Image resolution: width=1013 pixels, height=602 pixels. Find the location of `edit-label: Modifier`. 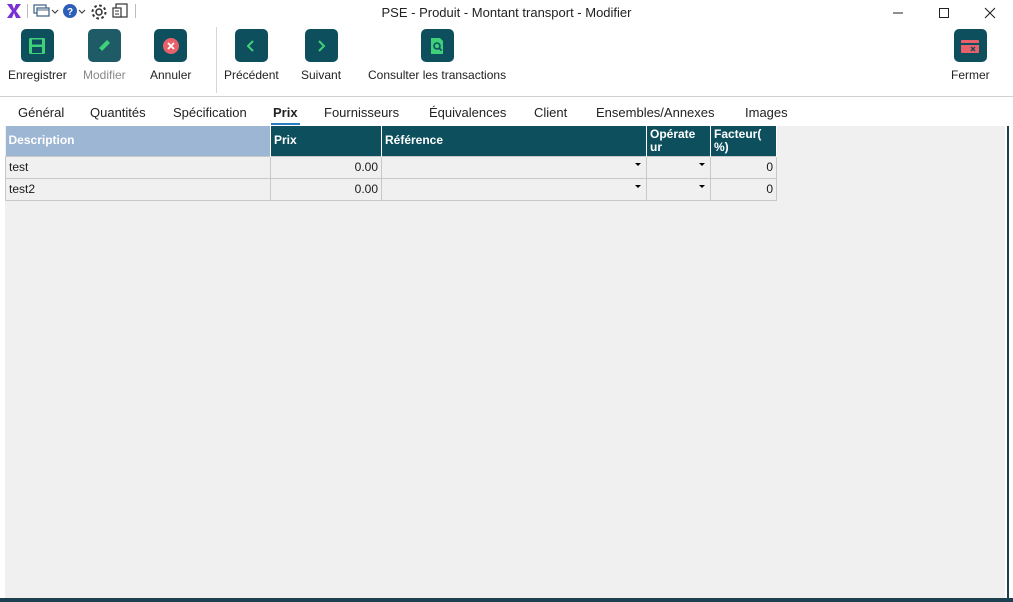

edit-label: Modifier is located at coordinates (104, 75).